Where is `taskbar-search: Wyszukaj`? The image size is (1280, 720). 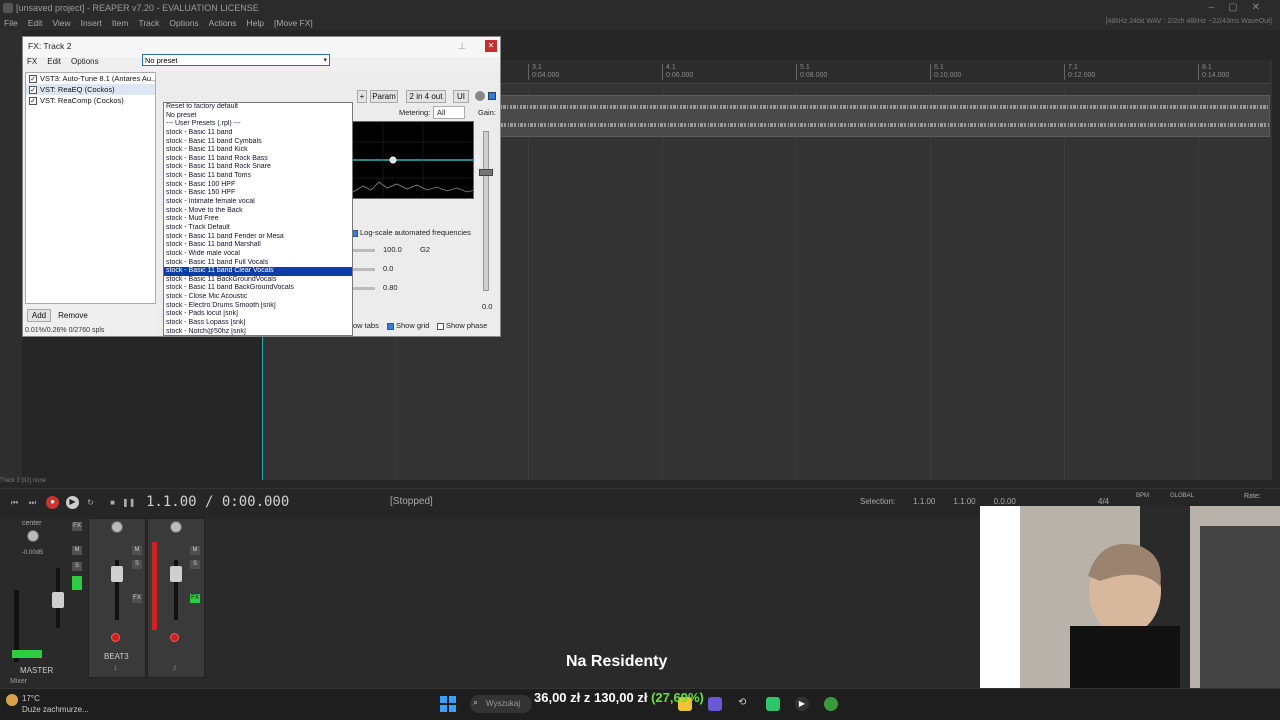 taskbar-search: Wyszukaj is located at coordinates (501, 704).